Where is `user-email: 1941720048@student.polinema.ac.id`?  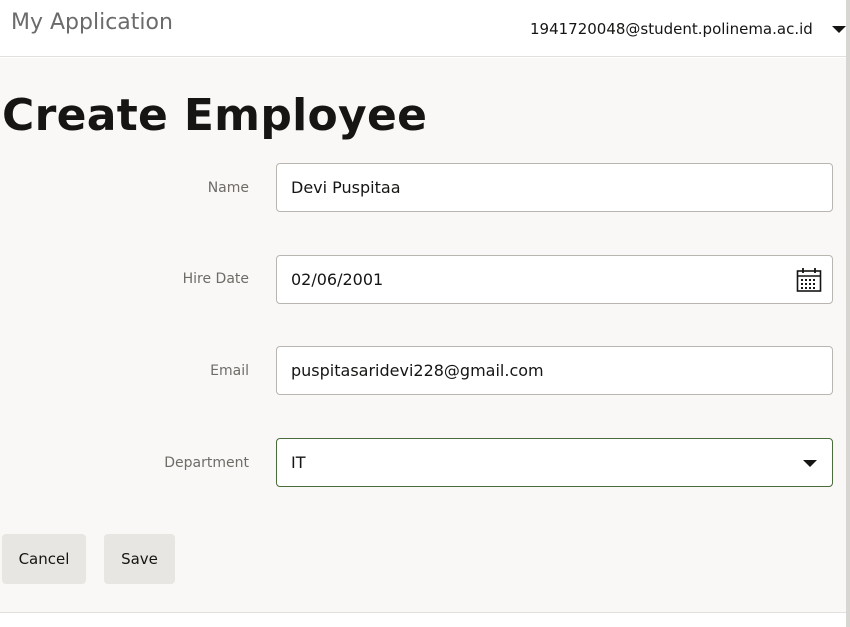 user-email: 1941720048@student.polinema.ac.id is located at coordinates (671, 29).